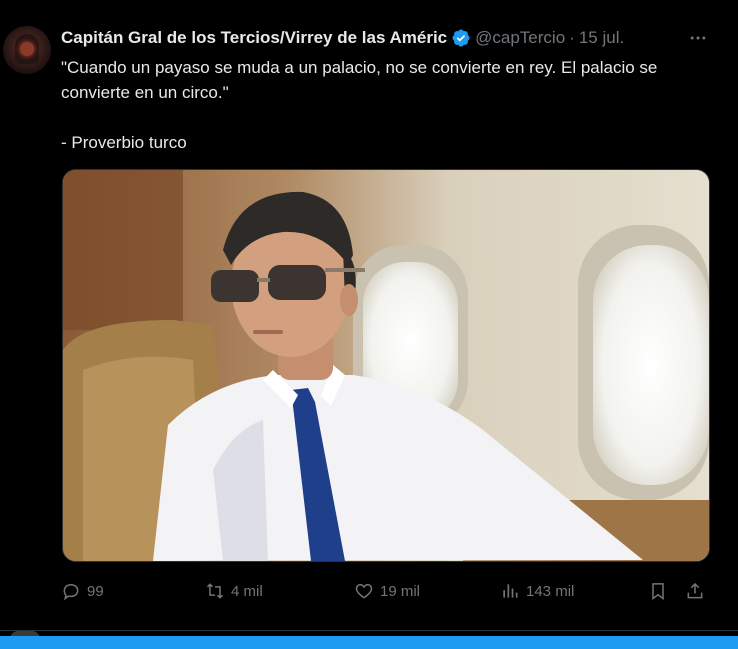 This screenshot has height=649, width=738. I want to click on author-handle: @capTercio, so click(520, 38).